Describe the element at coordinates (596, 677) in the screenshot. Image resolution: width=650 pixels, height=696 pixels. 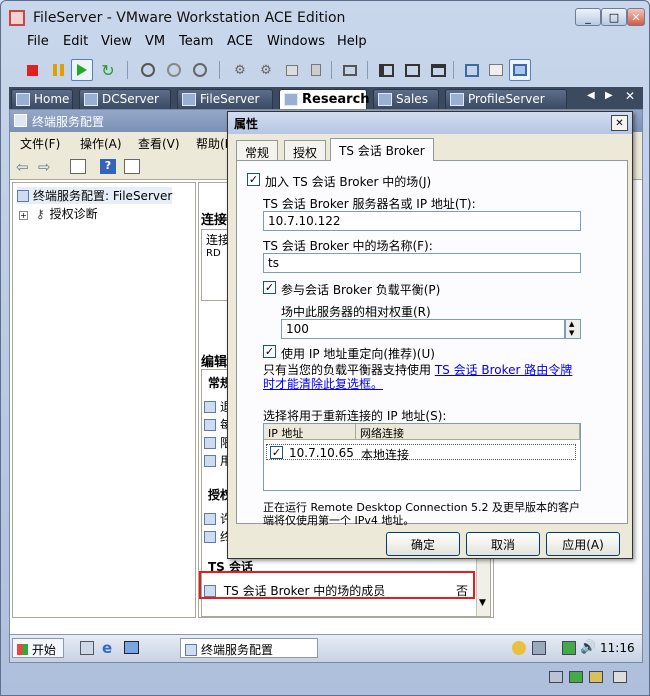
I see `status-usb-icon` at that location.